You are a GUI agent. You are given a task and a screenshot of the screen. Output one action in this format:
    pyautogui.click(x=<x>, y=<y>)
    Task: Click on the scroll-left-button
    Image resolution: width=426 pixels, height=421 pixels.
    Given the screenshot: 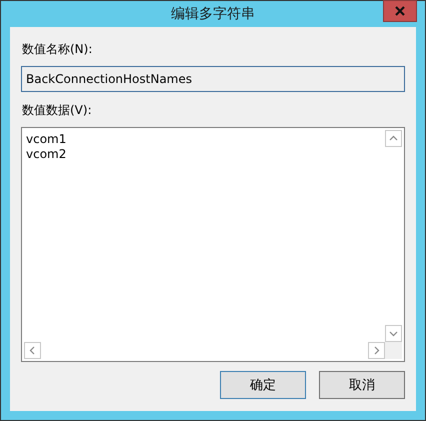 What is the action you would take?
    pyautogui.click(x=32, y=350)
    